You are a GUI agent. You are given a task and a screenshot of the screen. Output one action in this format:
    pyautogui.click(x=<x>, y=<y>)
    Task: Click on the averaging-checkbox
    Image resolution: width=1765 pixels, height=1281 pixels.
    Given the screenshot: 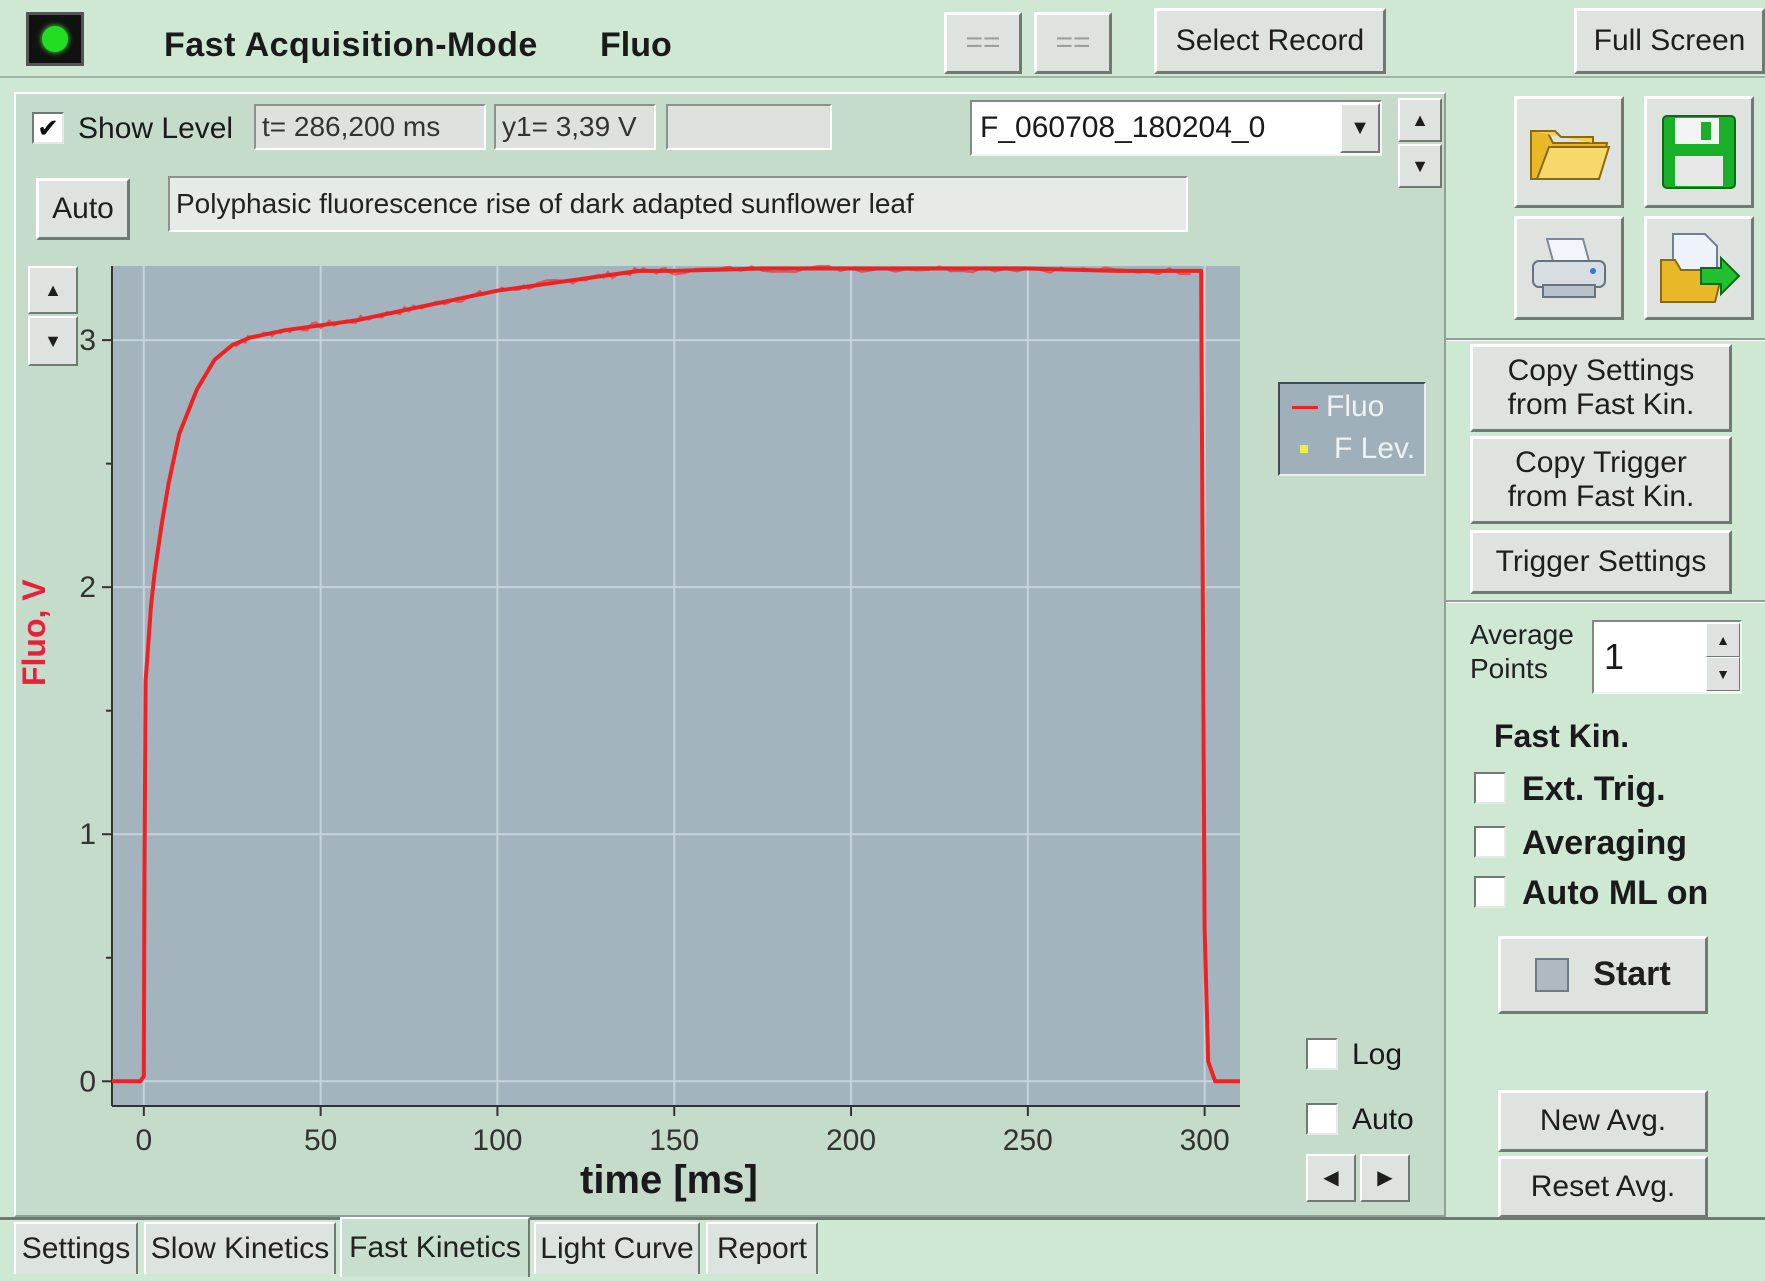 What is the action you would take?
    pyautogui.click(x=1490, y=842)
    